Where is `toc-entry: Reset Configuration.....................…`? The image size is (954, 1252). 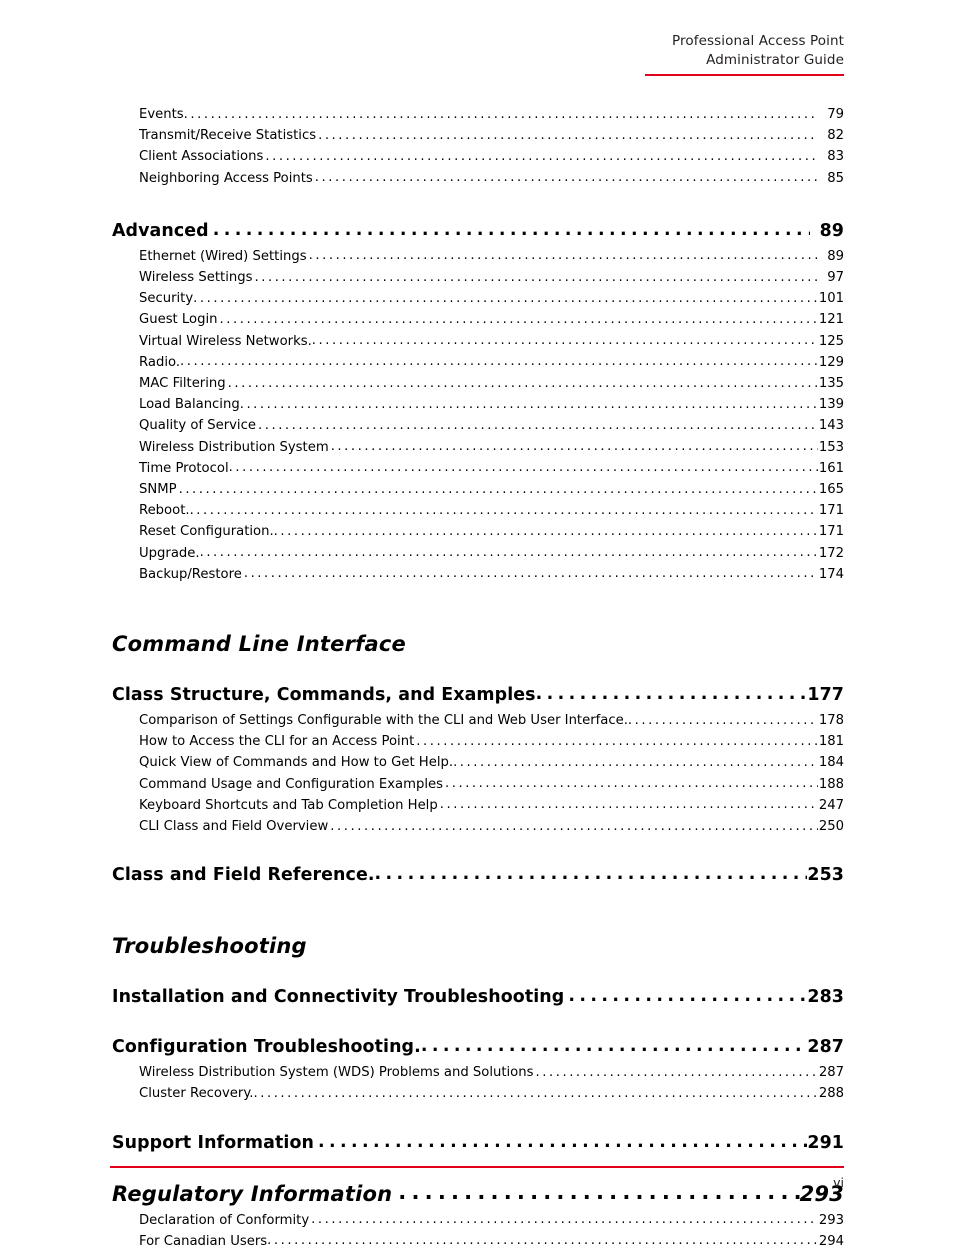 toc-entry: Reset Configuration.....................… is located at coordinates (478, 531).